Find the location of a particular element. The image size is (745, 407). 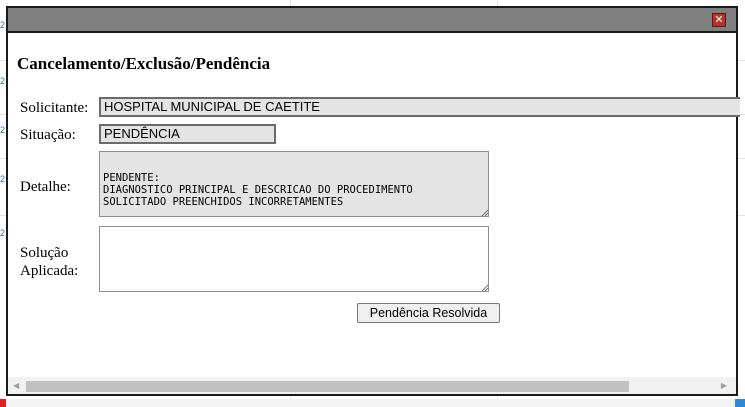

close-icon: ✕ is located at coordinates (719, 20).